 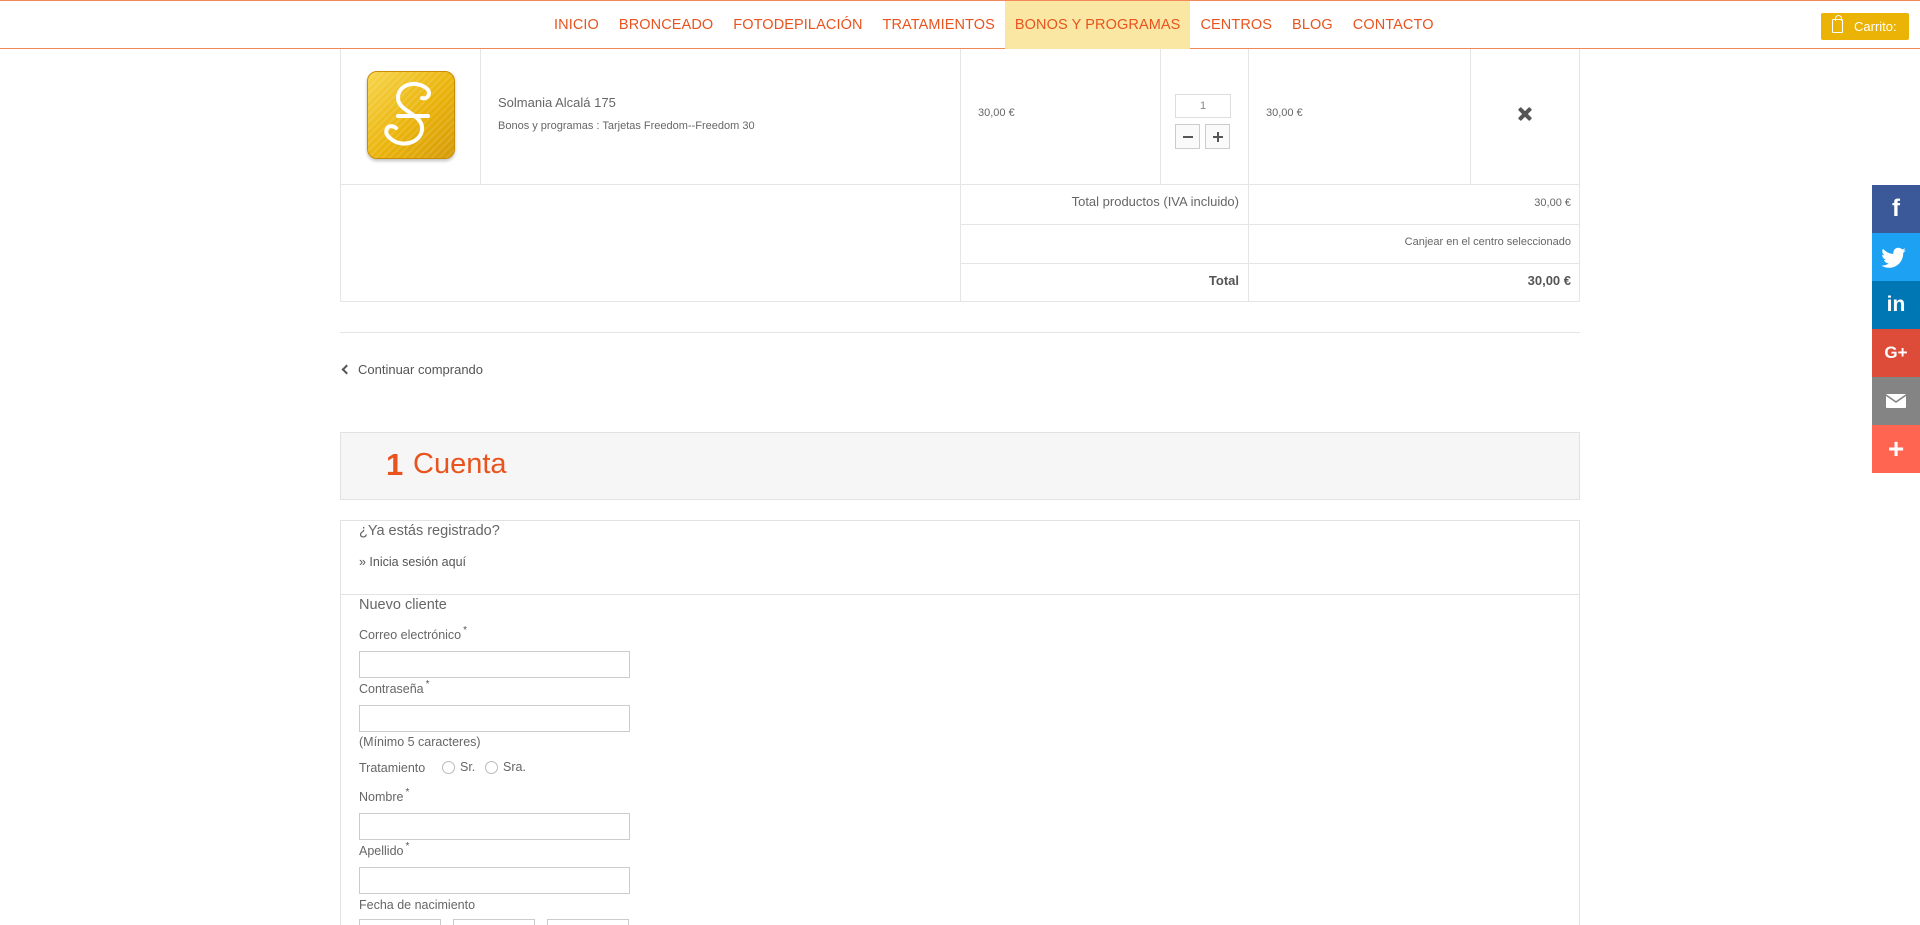 What do you see at coordinates (1097, 25) in the screenshot?
I see `nav-item-bonos-y-programas: BONOS Y PROGRAMAS` at bounding box center [1097, 25].